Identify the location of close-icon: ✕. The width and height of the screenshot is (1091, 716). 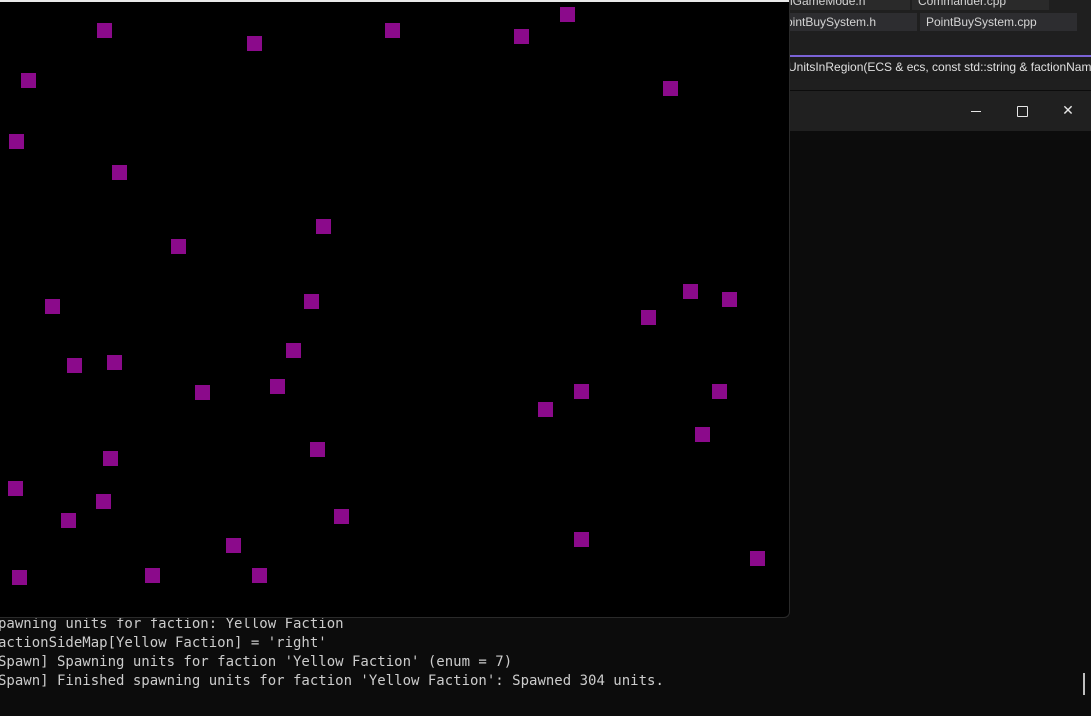
(1068, 111).